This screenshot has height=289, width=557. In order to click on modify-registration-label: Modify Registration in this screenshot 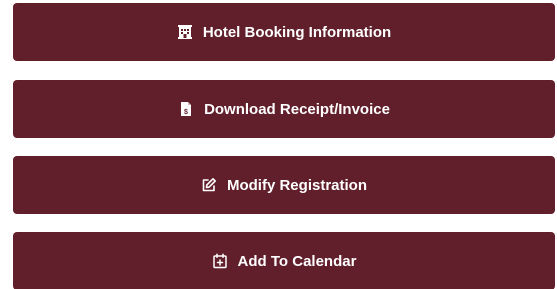, I will do `click(296, 185)`.